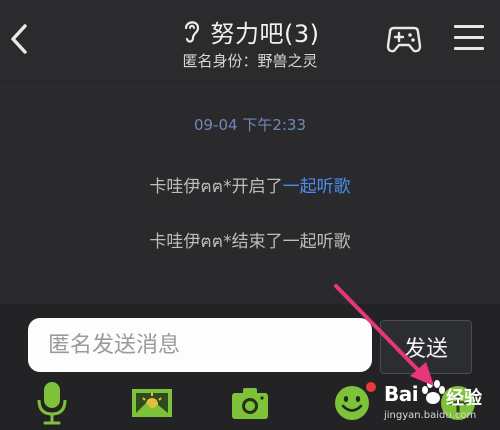  What do you see at coordinates (191, 32) in the screenshot?
I see `ear-icon` at bounding box center [191, 32].